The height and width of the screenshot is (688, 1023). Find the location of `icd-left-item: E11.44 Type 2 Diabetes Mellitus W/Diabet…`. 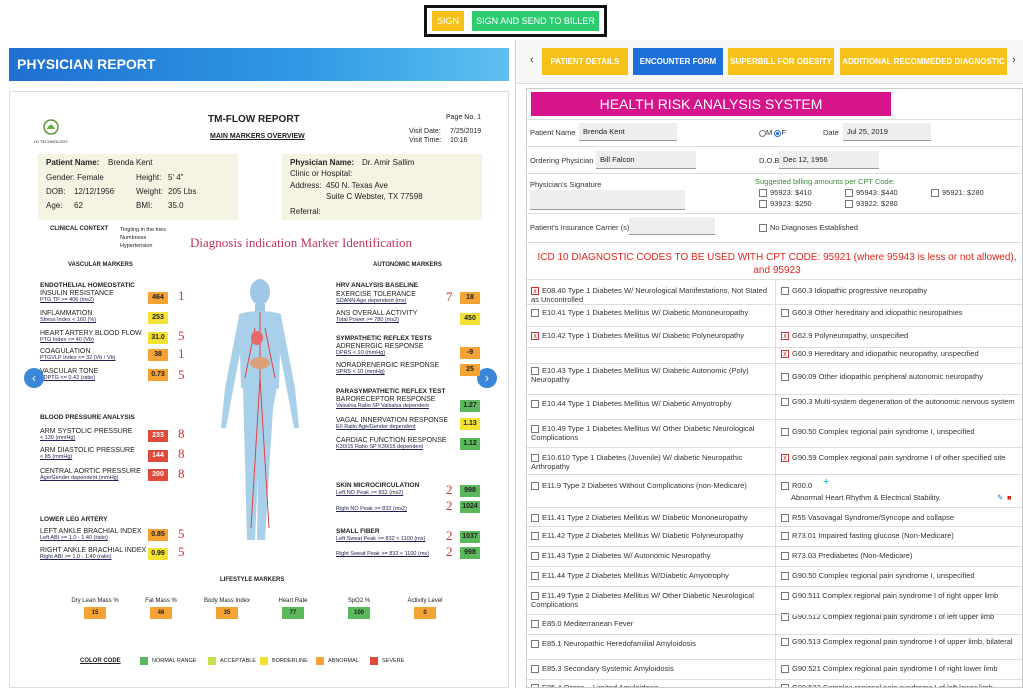

icd-left-item: E11.44 Type 2 Diabetes Mellitus W/Diabet… is located at coordinates (649, 576).